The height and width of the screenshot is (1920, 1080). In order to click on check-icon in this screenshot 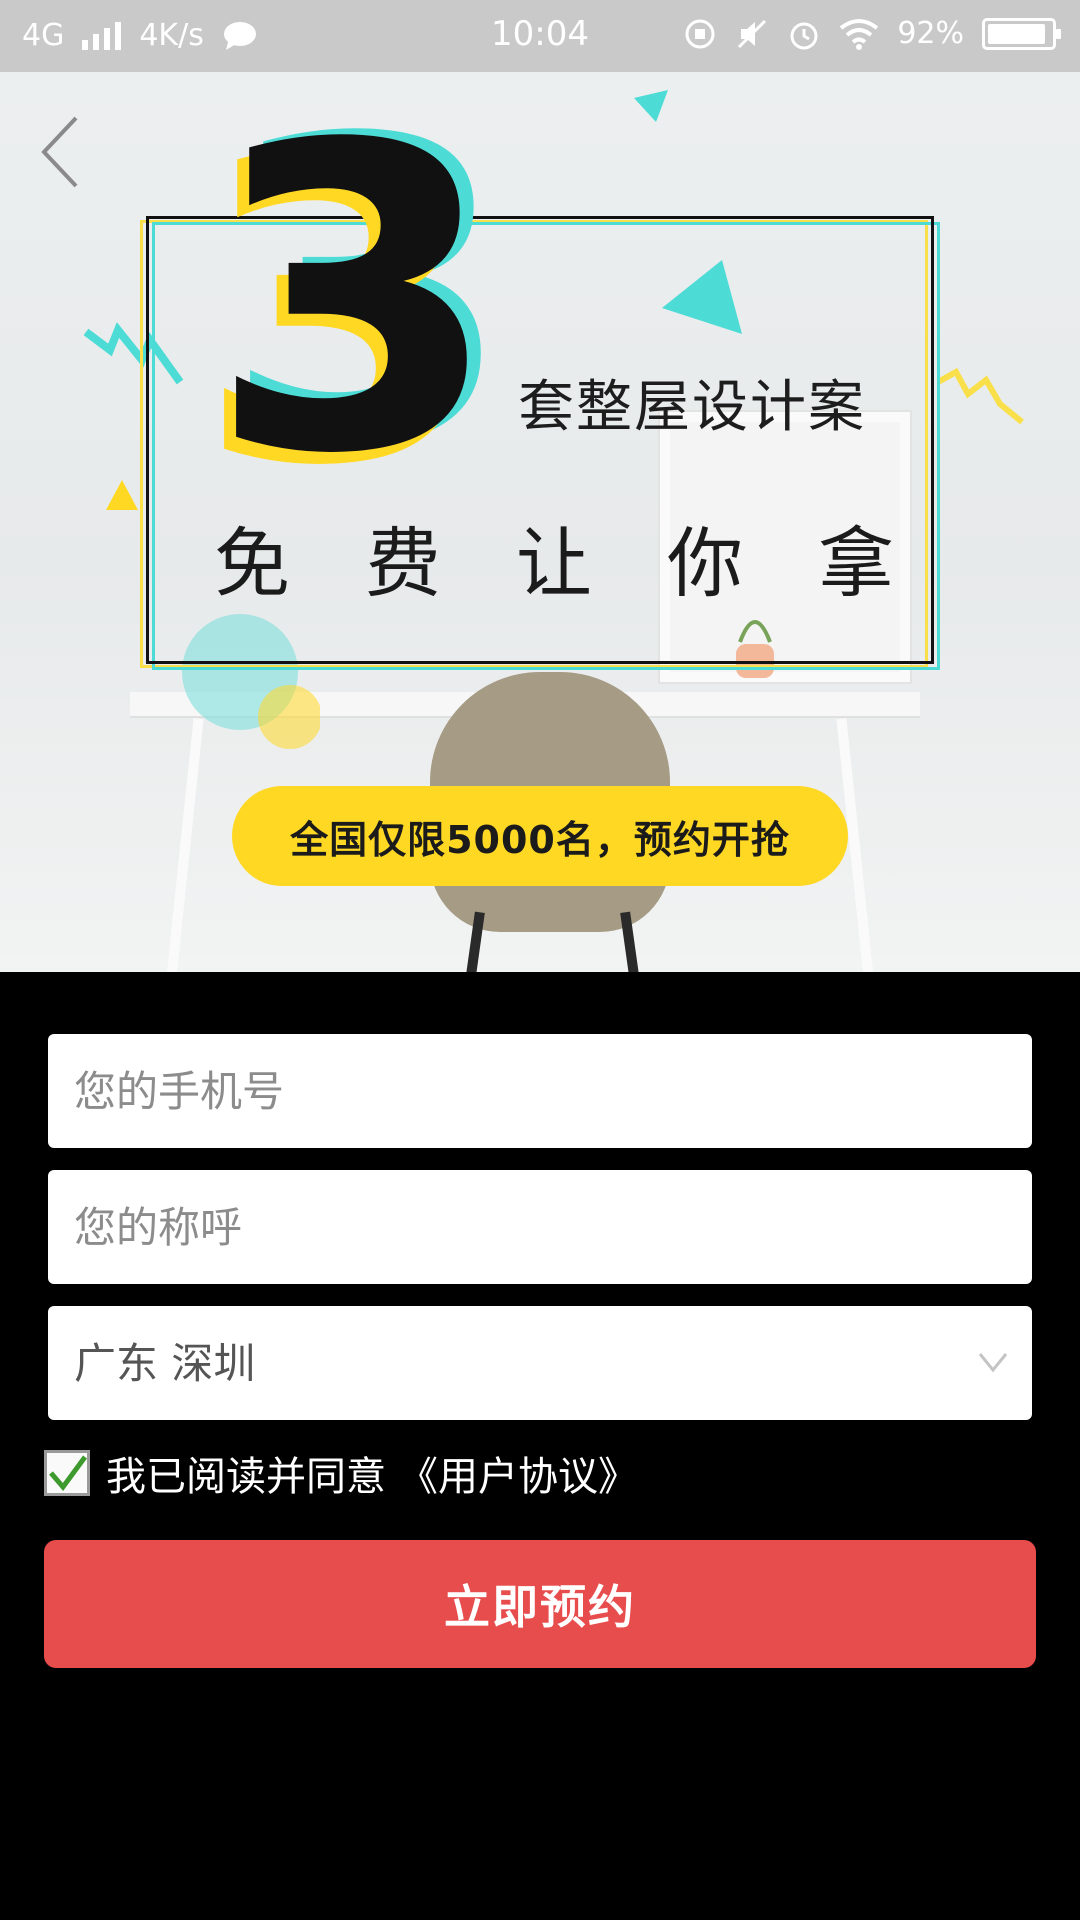, I will do `click(68, 1473)`.